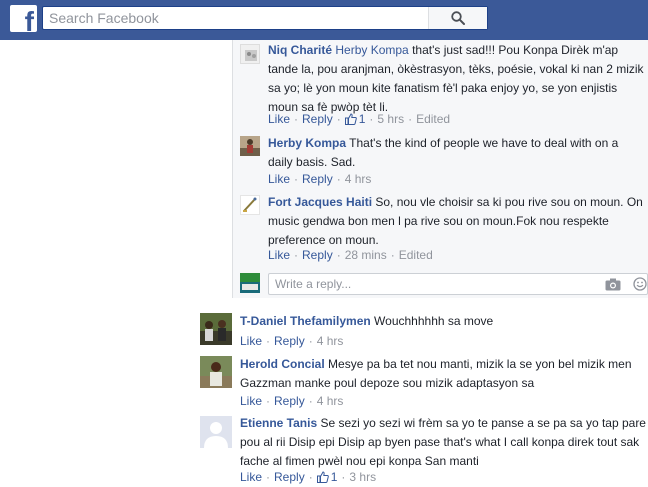  What do you see at coordinates (250, 283) in the screenshot?
I see `current-user-avatar` at bounding box center [250, 283].